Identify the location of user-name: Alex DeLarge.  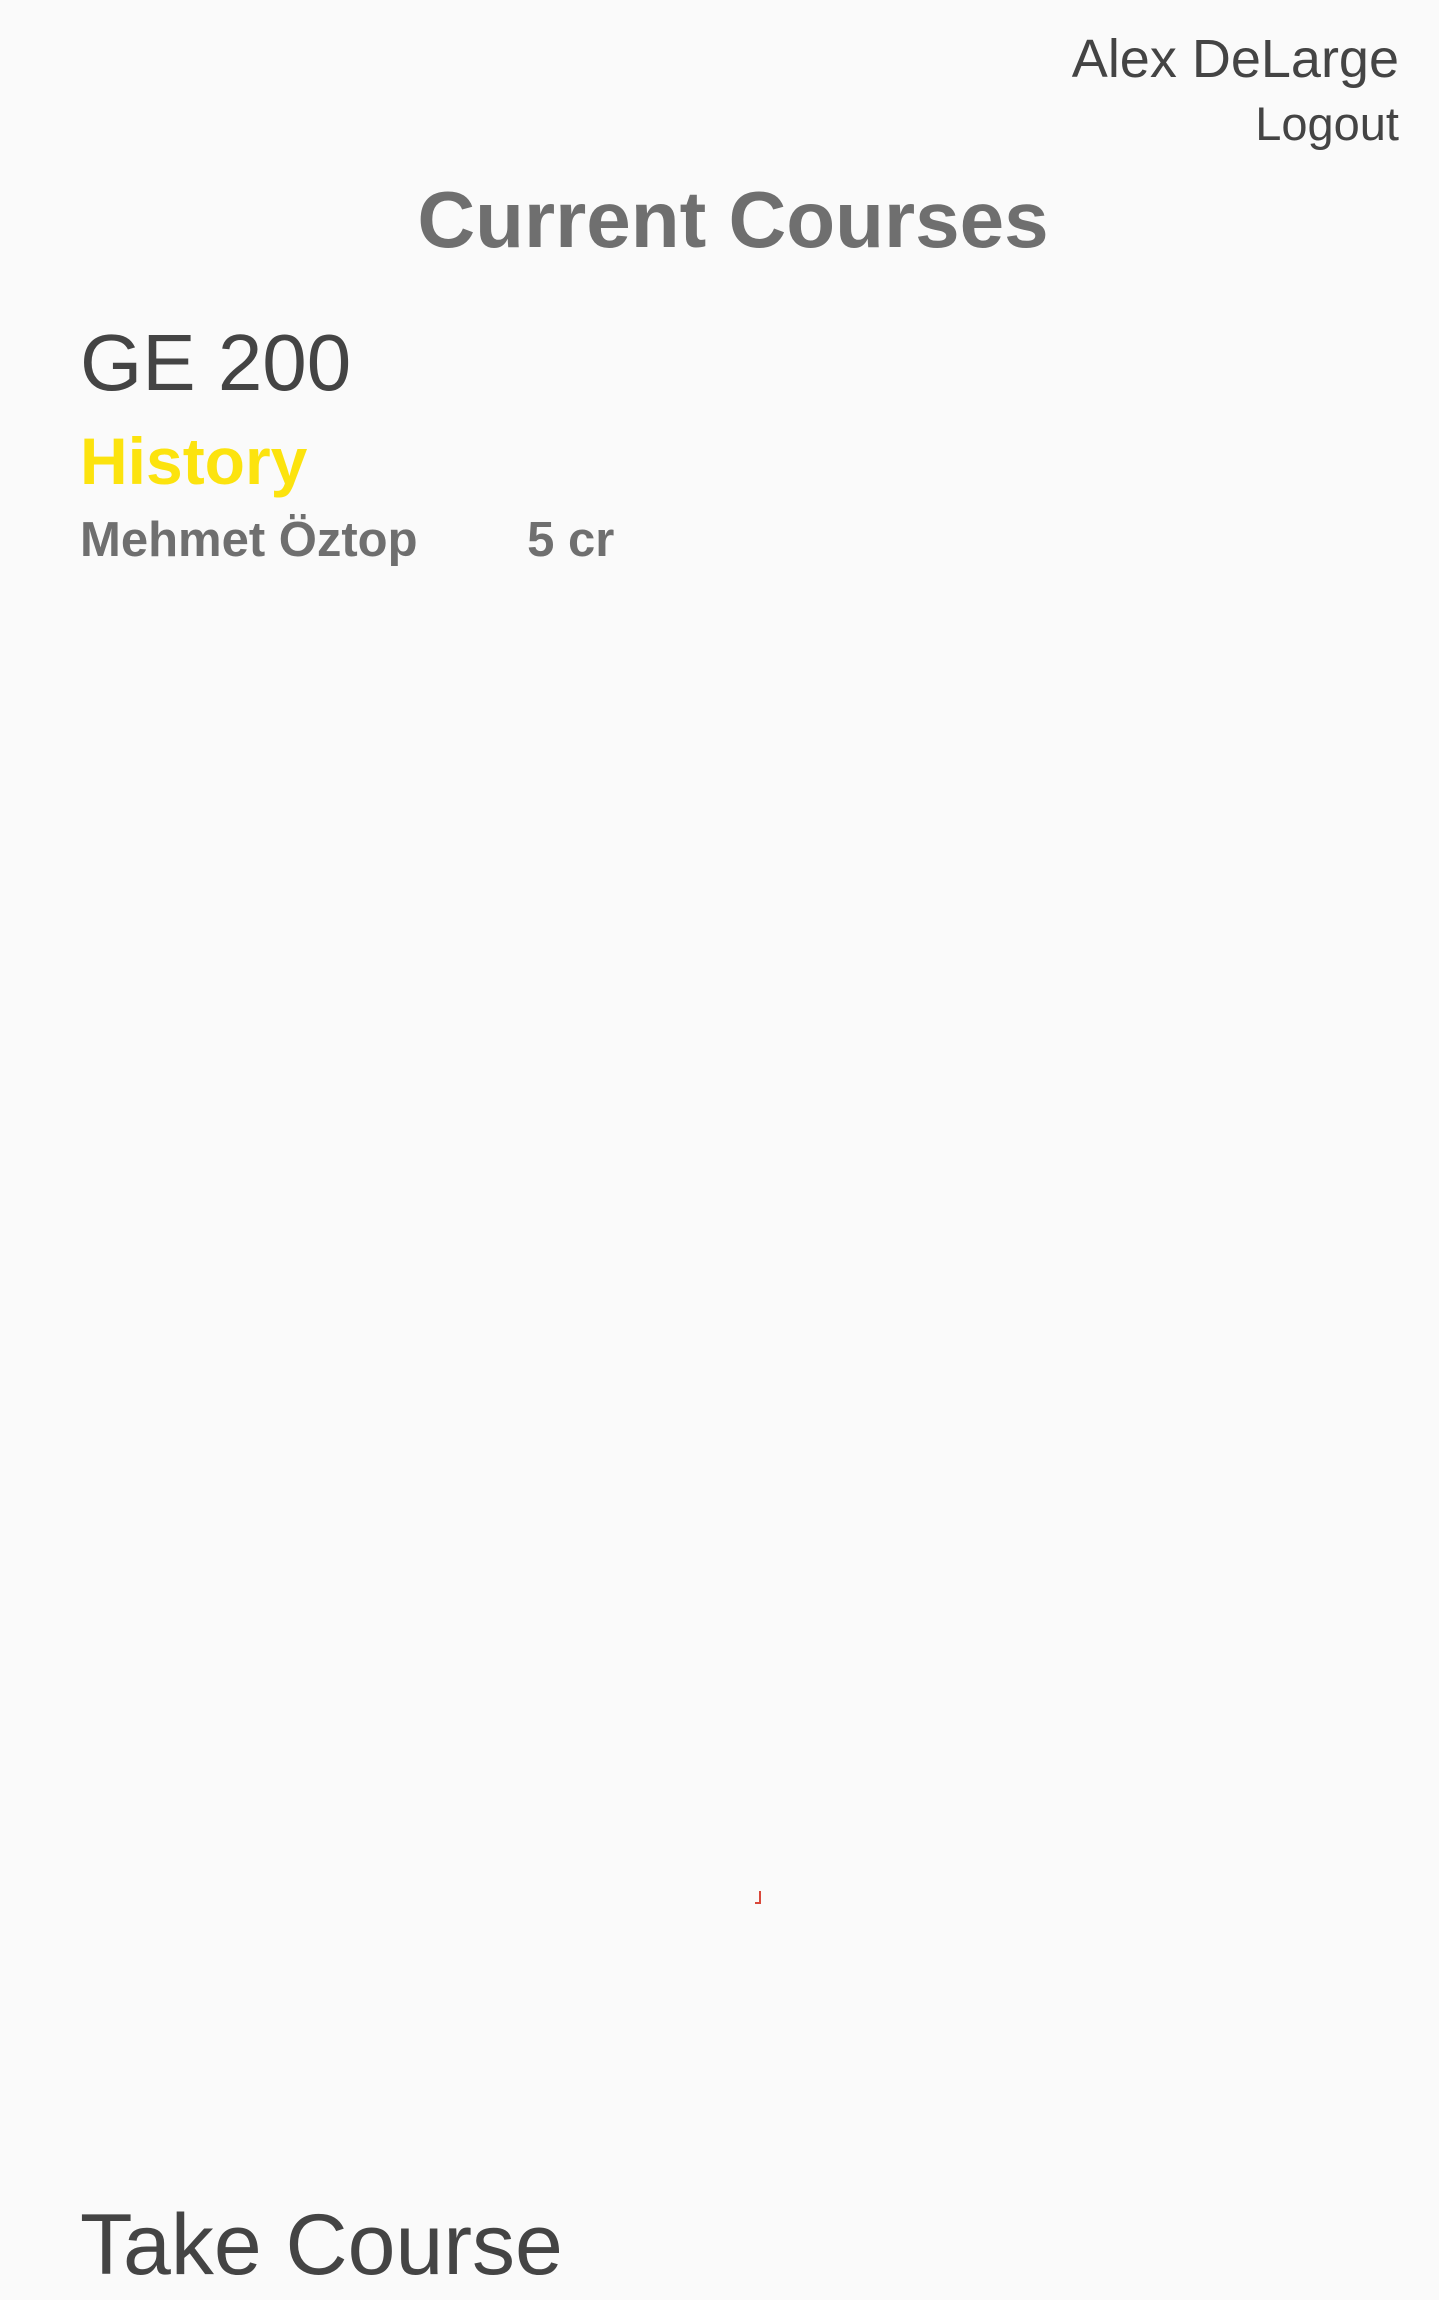
(1235, 59).